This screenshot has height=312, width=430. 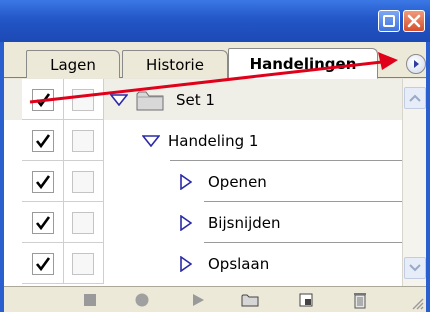 What do you see at coordinates (417, 303) in the screenshot?
I see `resize-grip-icon` at bounding box center [417, 303].